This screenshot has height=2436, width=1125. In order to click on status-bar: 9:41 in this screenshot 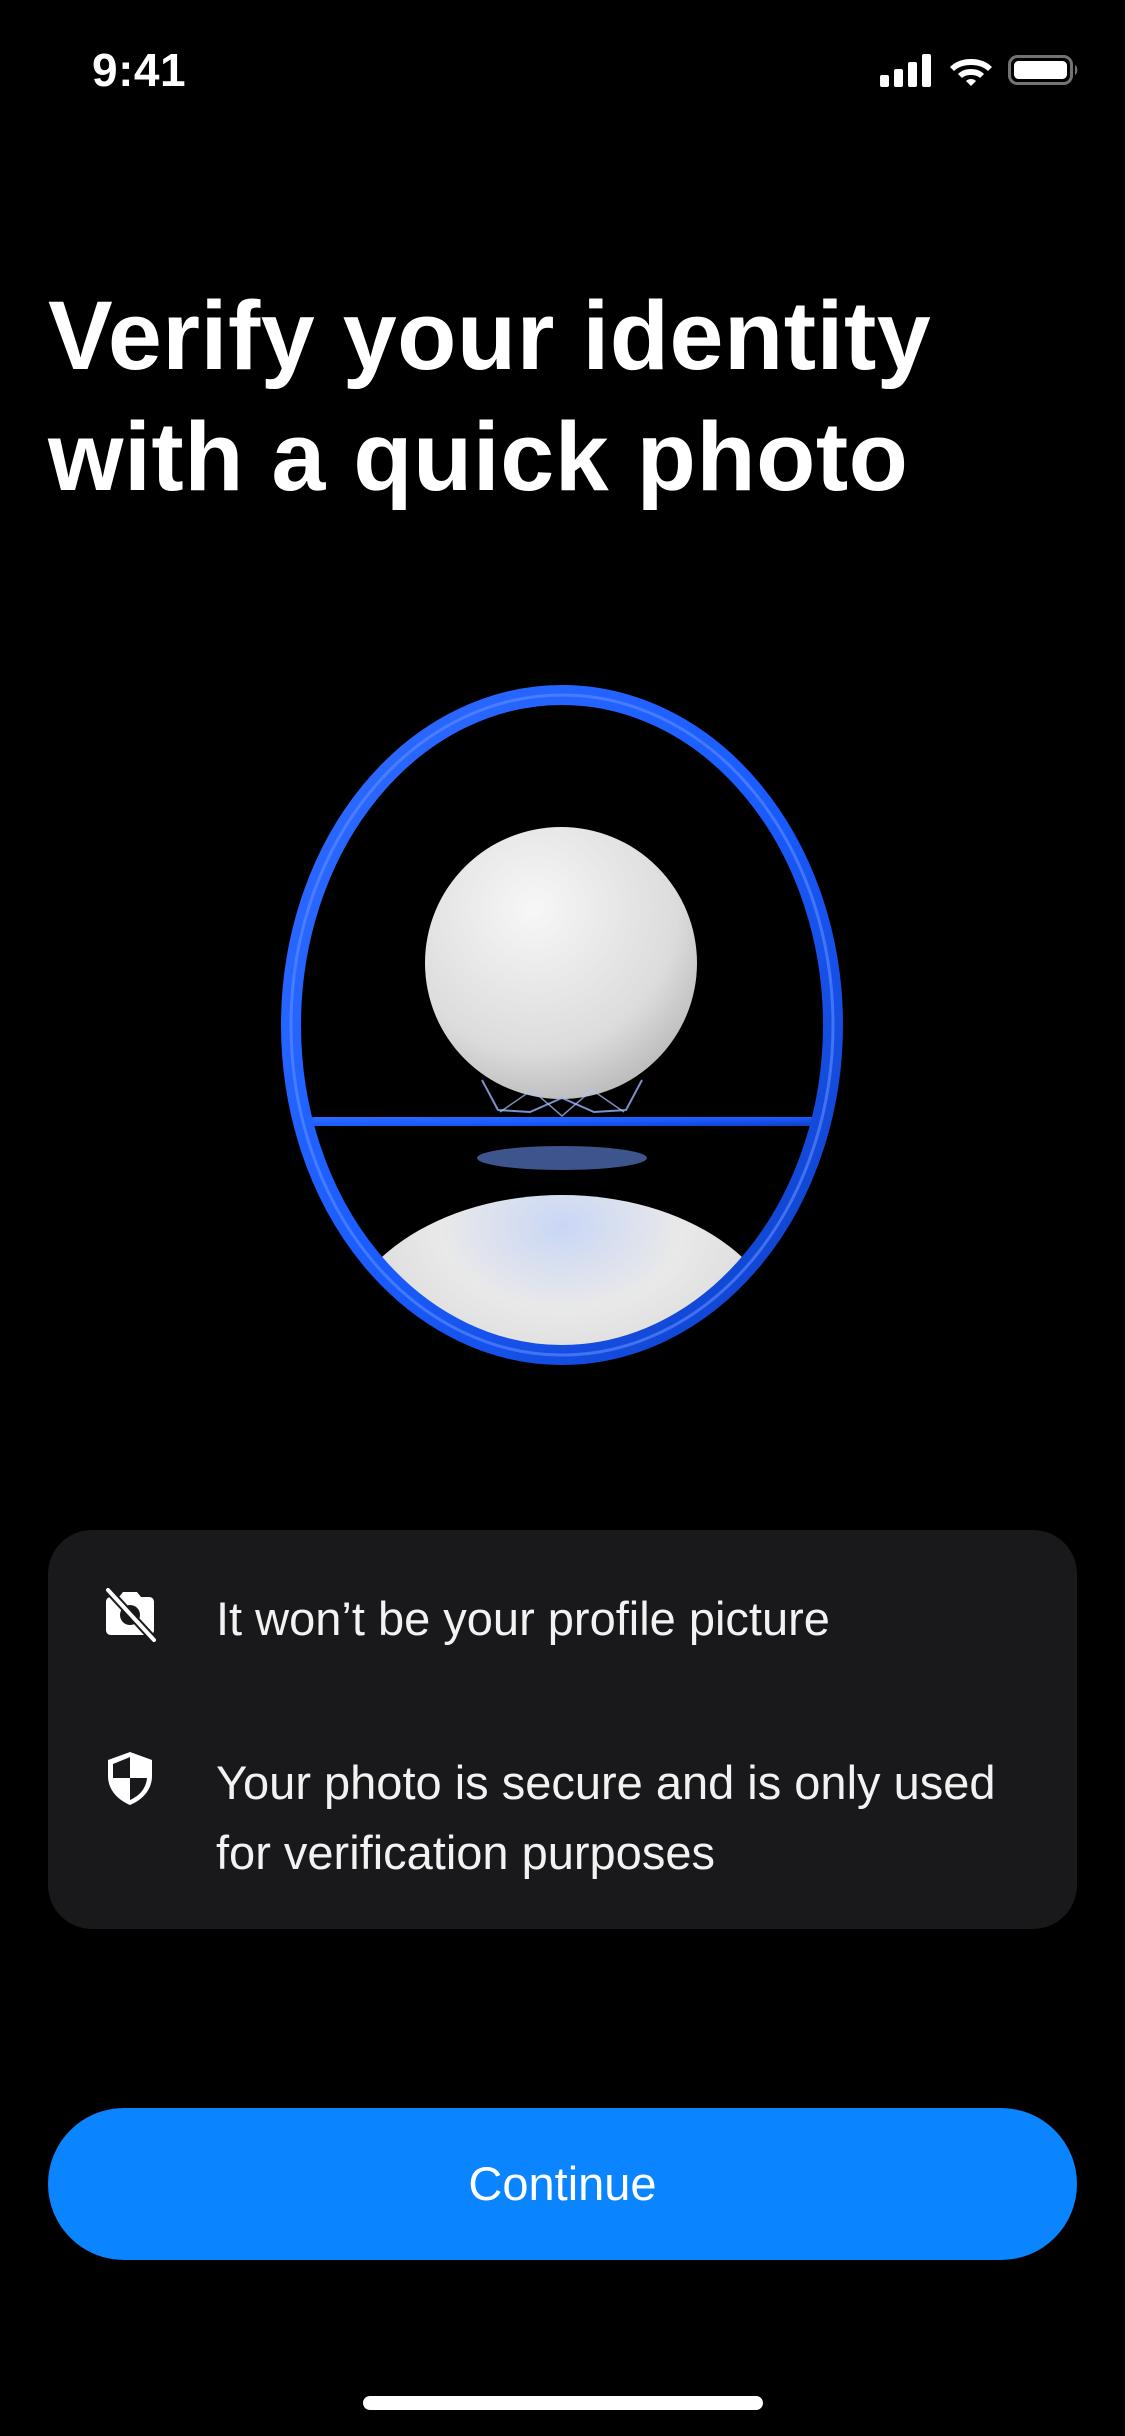, I will do `click(562, 66)`.